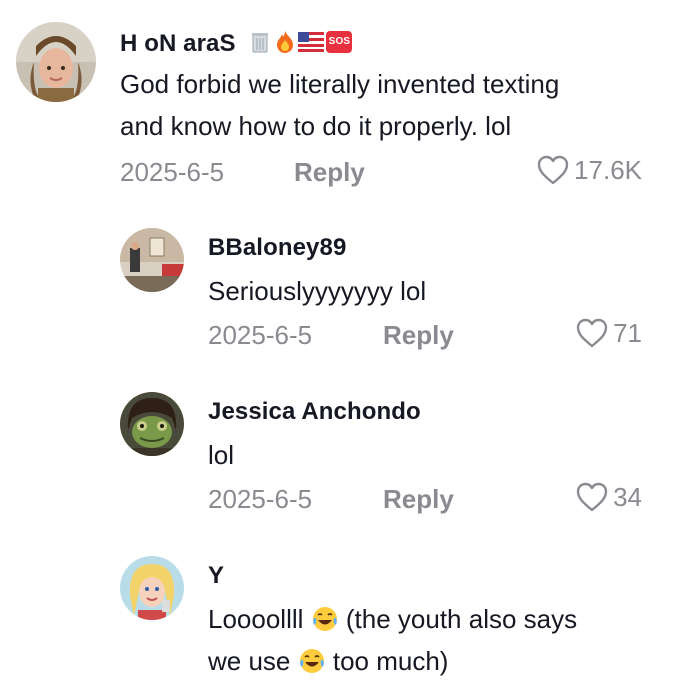 This screenshot has height=688, width=678. What do you see at coordinates (256, 619) in the screenshot?
I see `comment-text-segment: Loooollll` at bounding box center [256, 619].